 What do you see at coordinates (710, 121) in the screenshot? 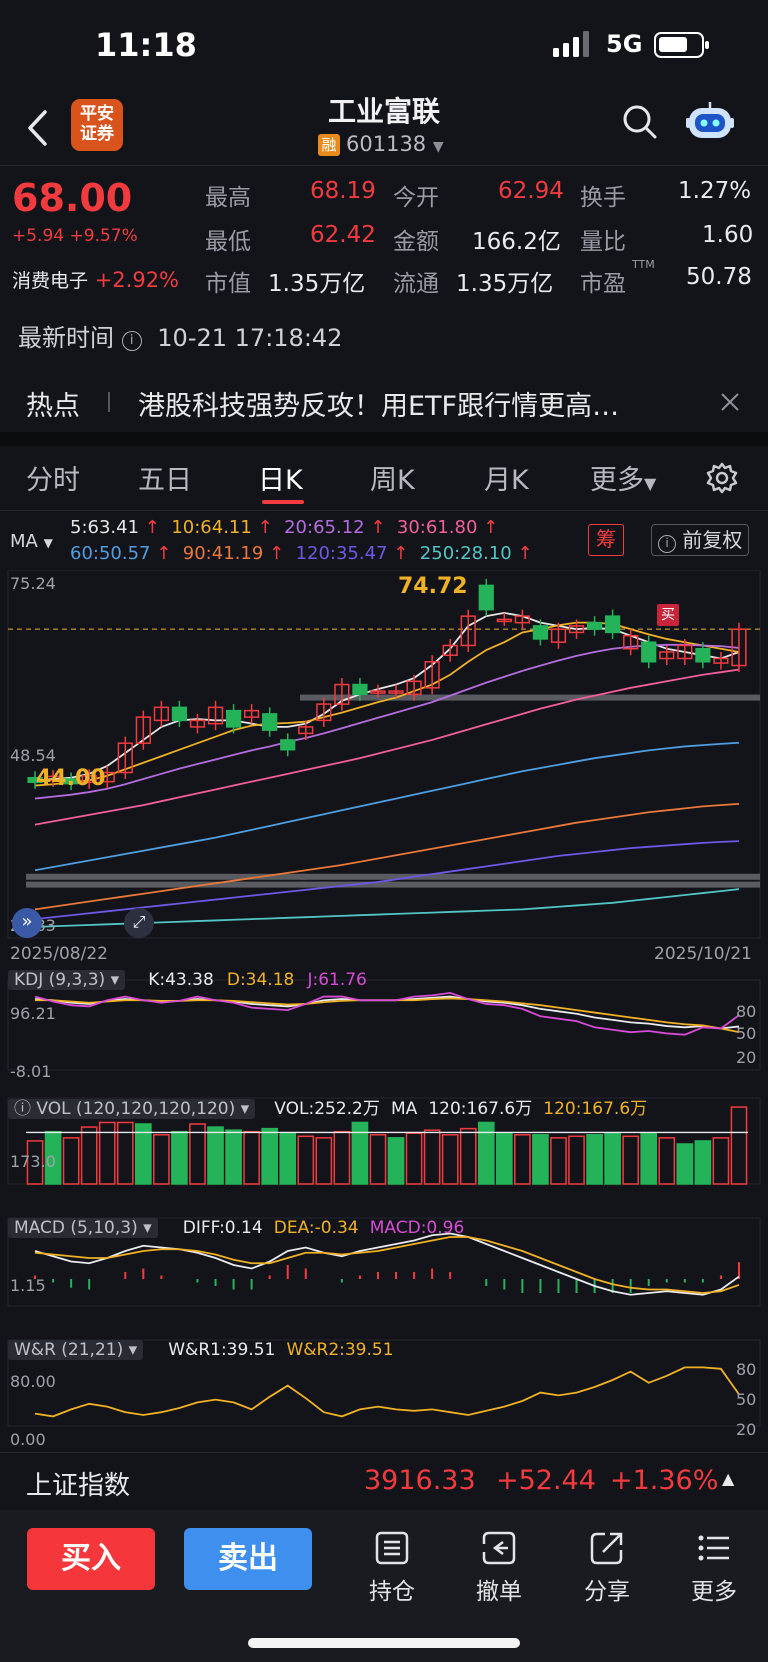
I see `robot-assistant-icon` at bounding box center [710, 121].